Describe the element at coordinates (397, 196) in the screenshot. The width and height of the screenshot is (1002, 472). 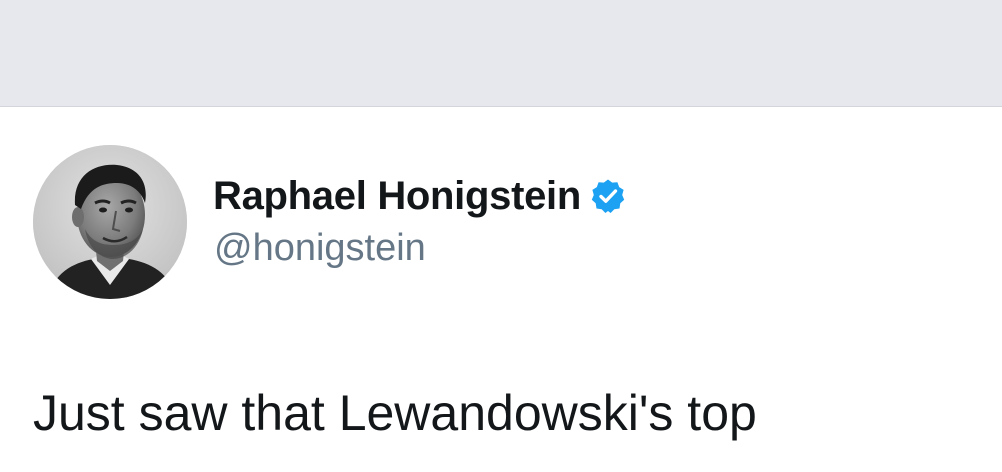
I see `author-display-name: Raphael Honigstein` at that location.